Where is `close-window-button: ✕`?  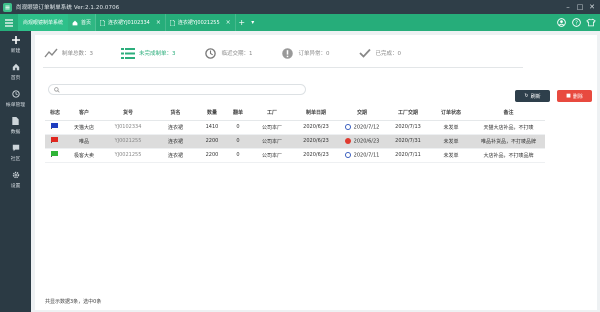 close-window-button: ✕ is located at coordinates (592, 7).